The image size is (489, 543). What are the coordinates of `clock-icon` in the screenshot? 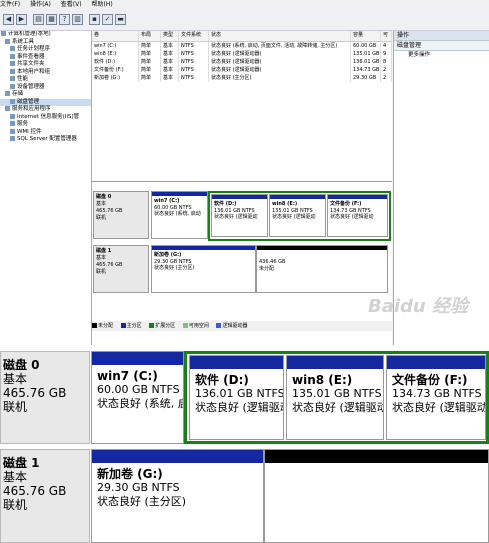 It's located at (12, 48).